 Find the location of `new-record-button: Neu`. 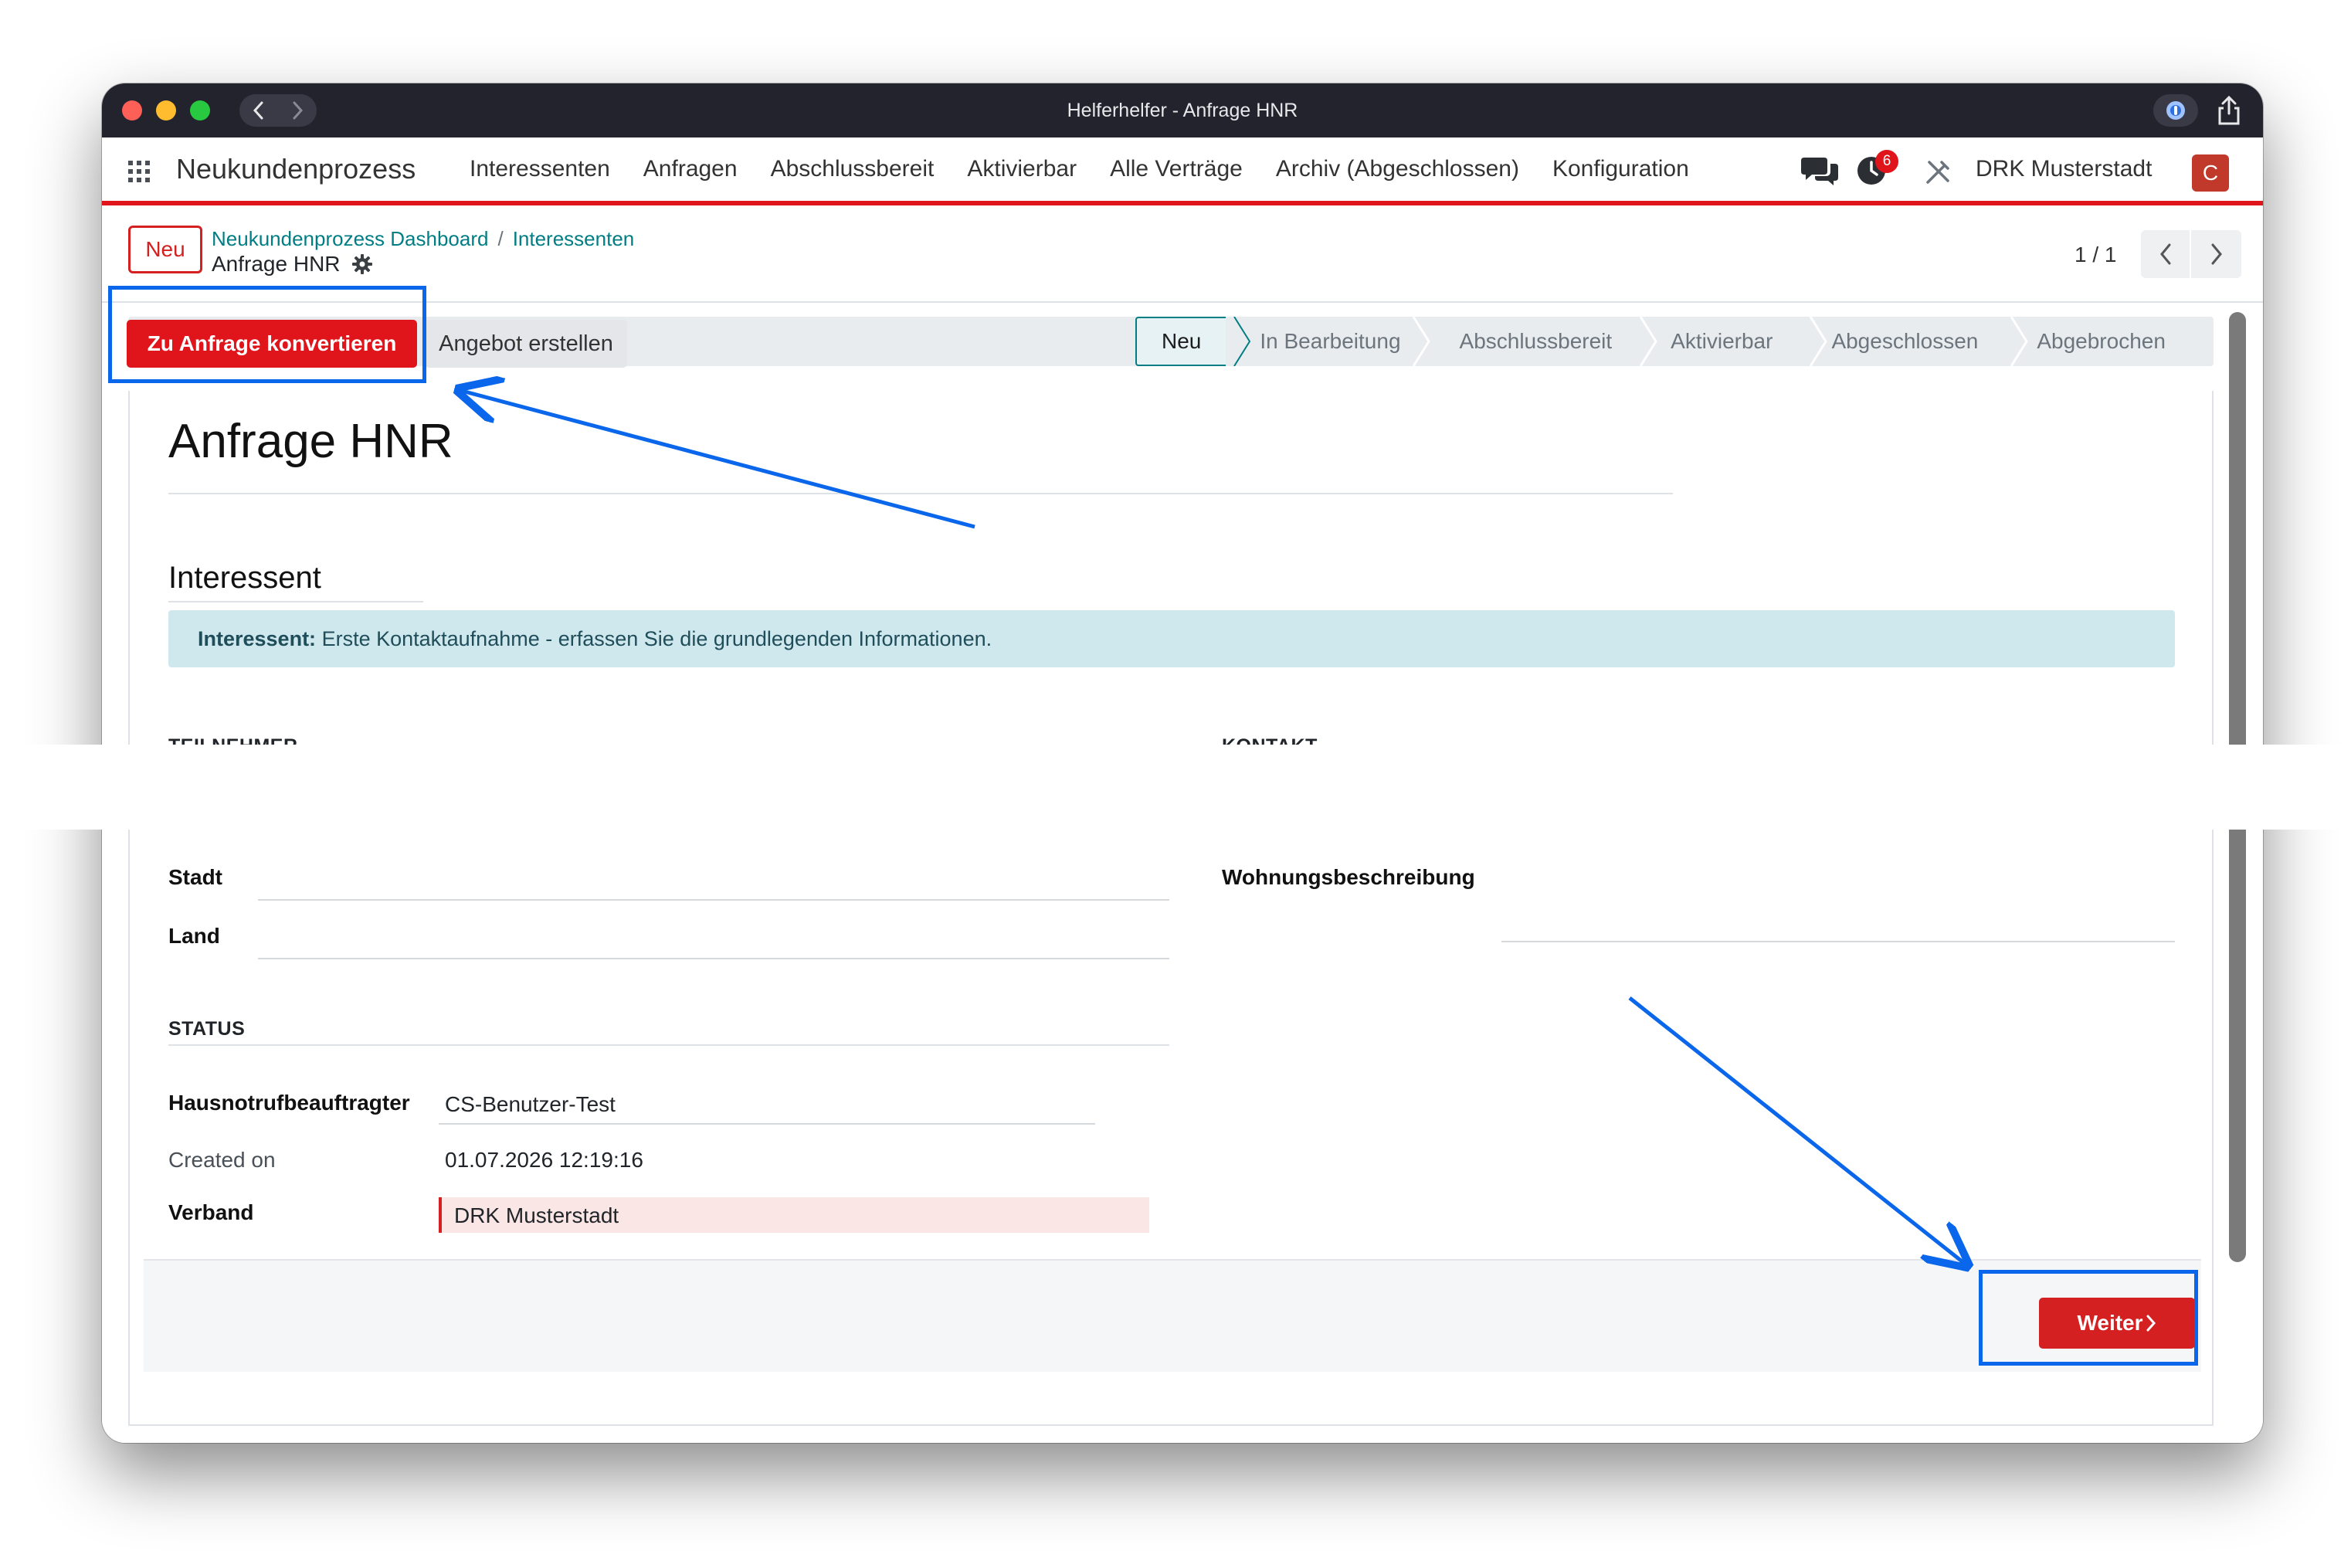

new-record-button: Neu is located at coordinates (165, 250).